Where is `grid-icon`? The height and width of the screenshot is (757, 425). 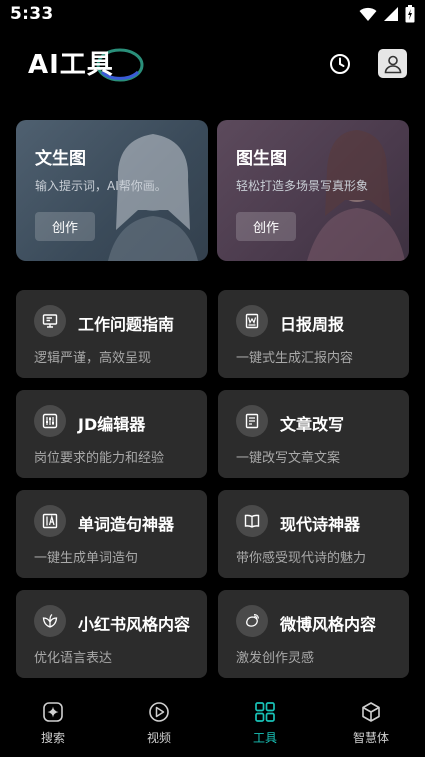 grid-icon is located at coordinates (265, 712).